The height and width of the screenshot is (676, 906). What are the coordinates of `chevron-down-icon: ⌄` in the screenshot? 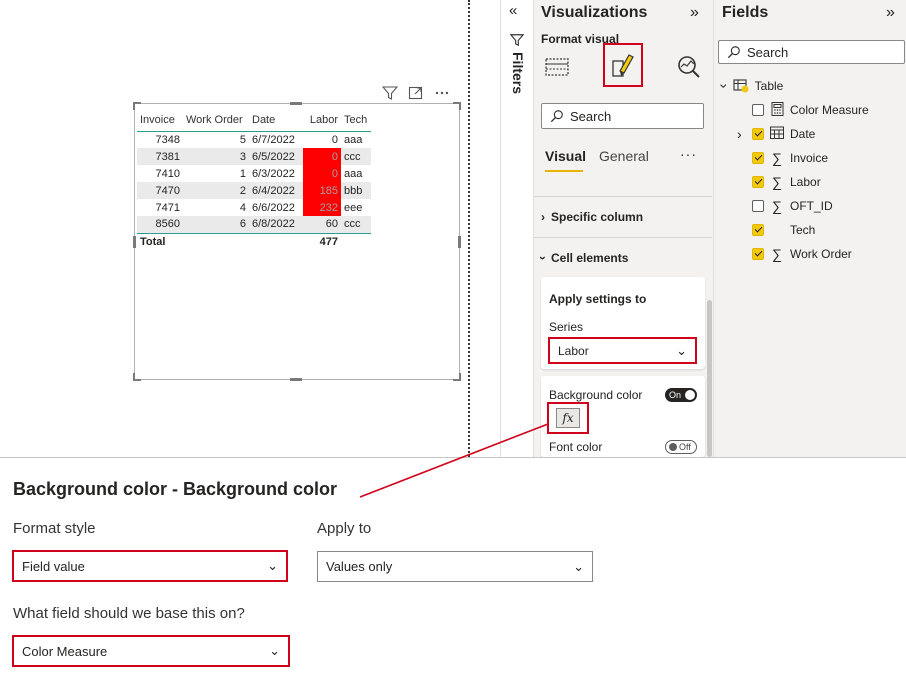 It's located at (272, 565).